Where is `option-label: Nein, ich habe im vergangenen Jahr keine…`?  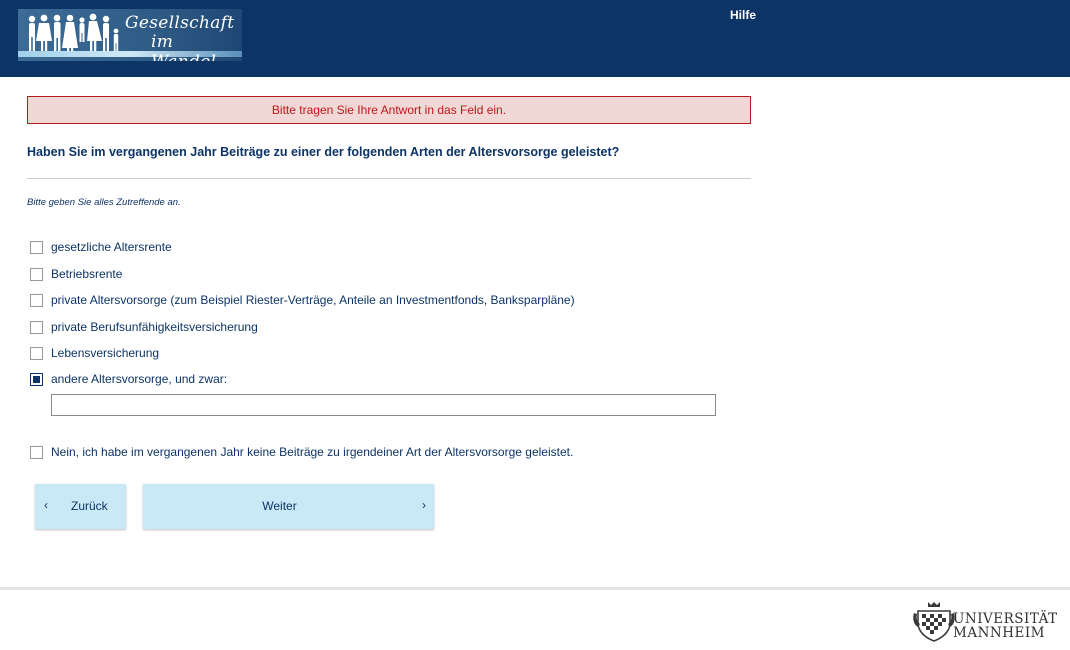
option-label: Nein, ich habe im vergangenen Jahr keine… is located at coordinates (312, 452).